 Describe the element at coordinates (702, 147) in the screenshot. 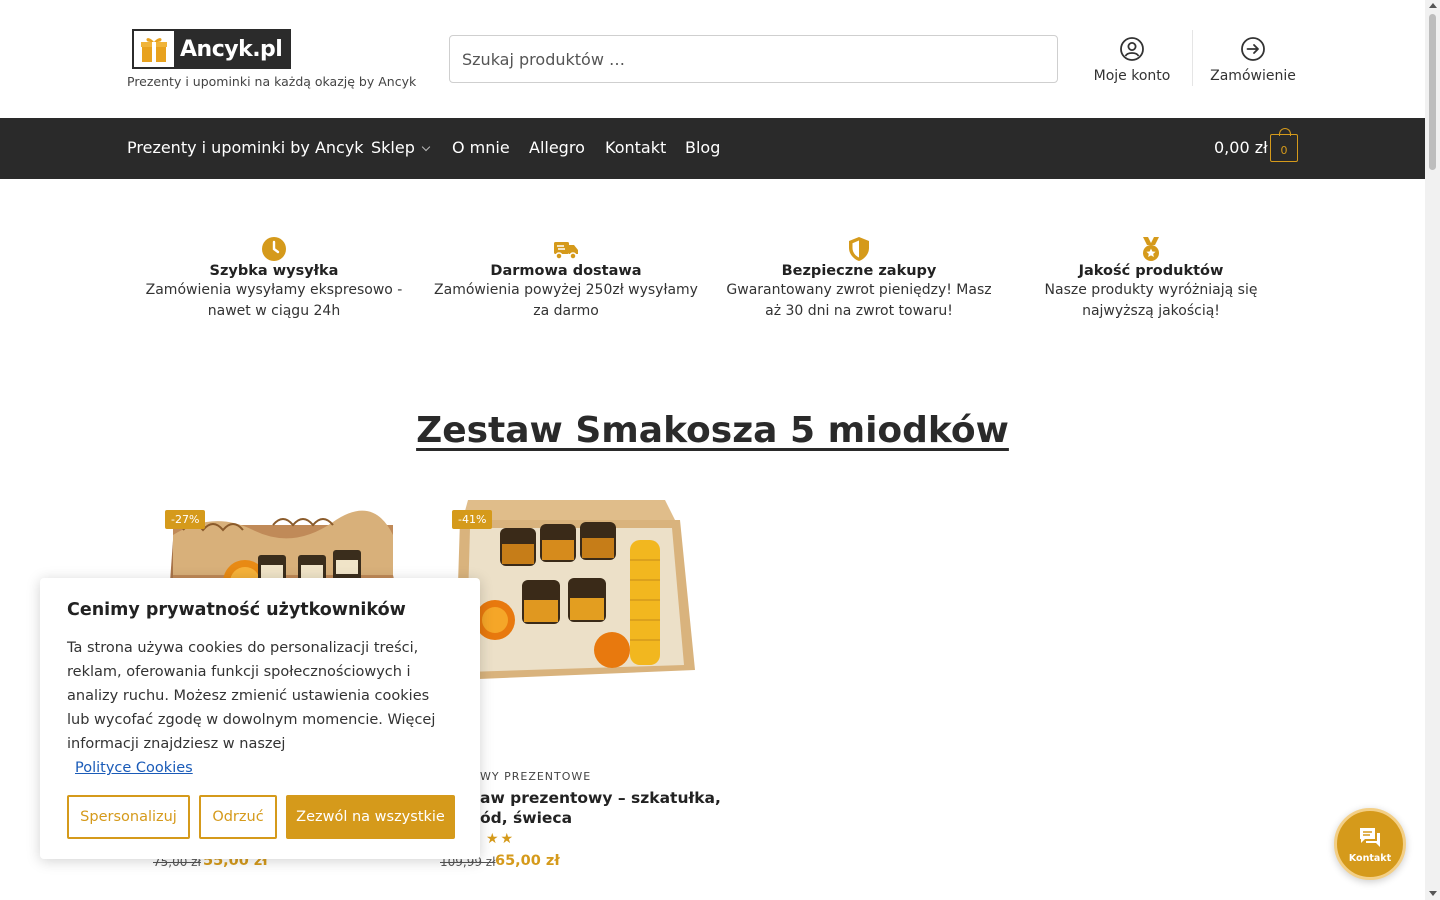

I see `nav-item-blog: Blog` at that location.